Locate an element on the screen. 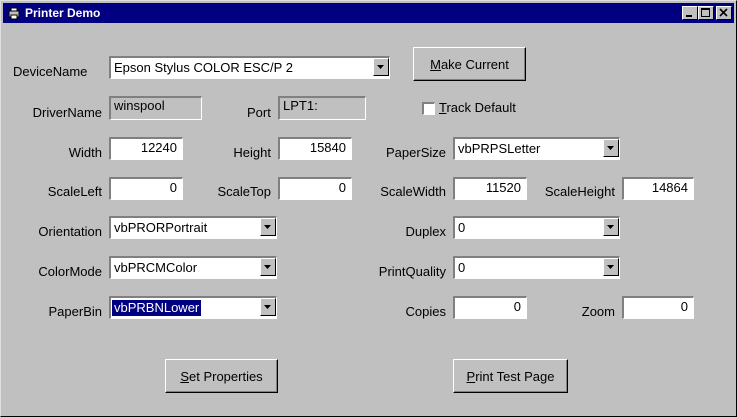 This screenshot has width=737, height=417. scaletop-label: ScaleTop is located at coordinates (244, 191).